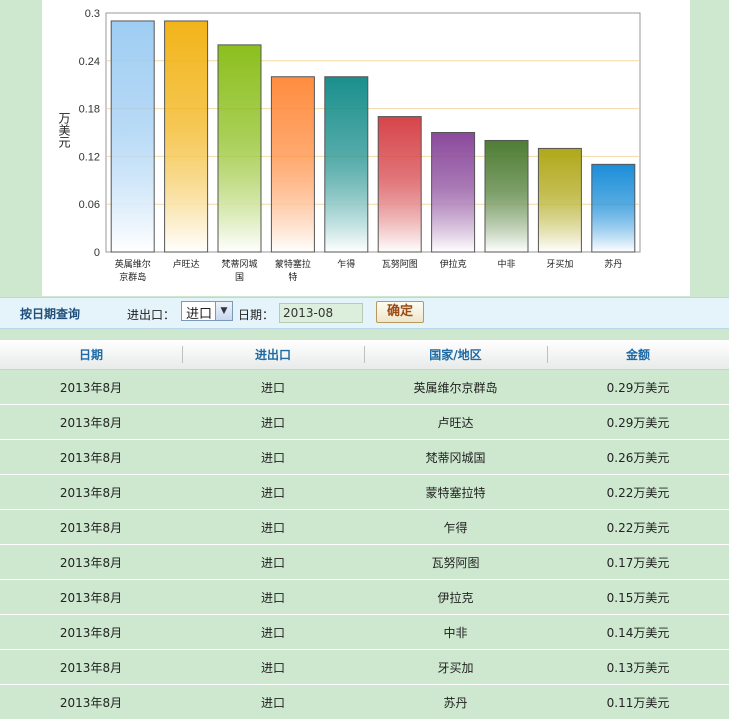 This screenshot has width=729, height=720. I want to click on x-tick-label: 梵蒂冈城, so click(239, 264).